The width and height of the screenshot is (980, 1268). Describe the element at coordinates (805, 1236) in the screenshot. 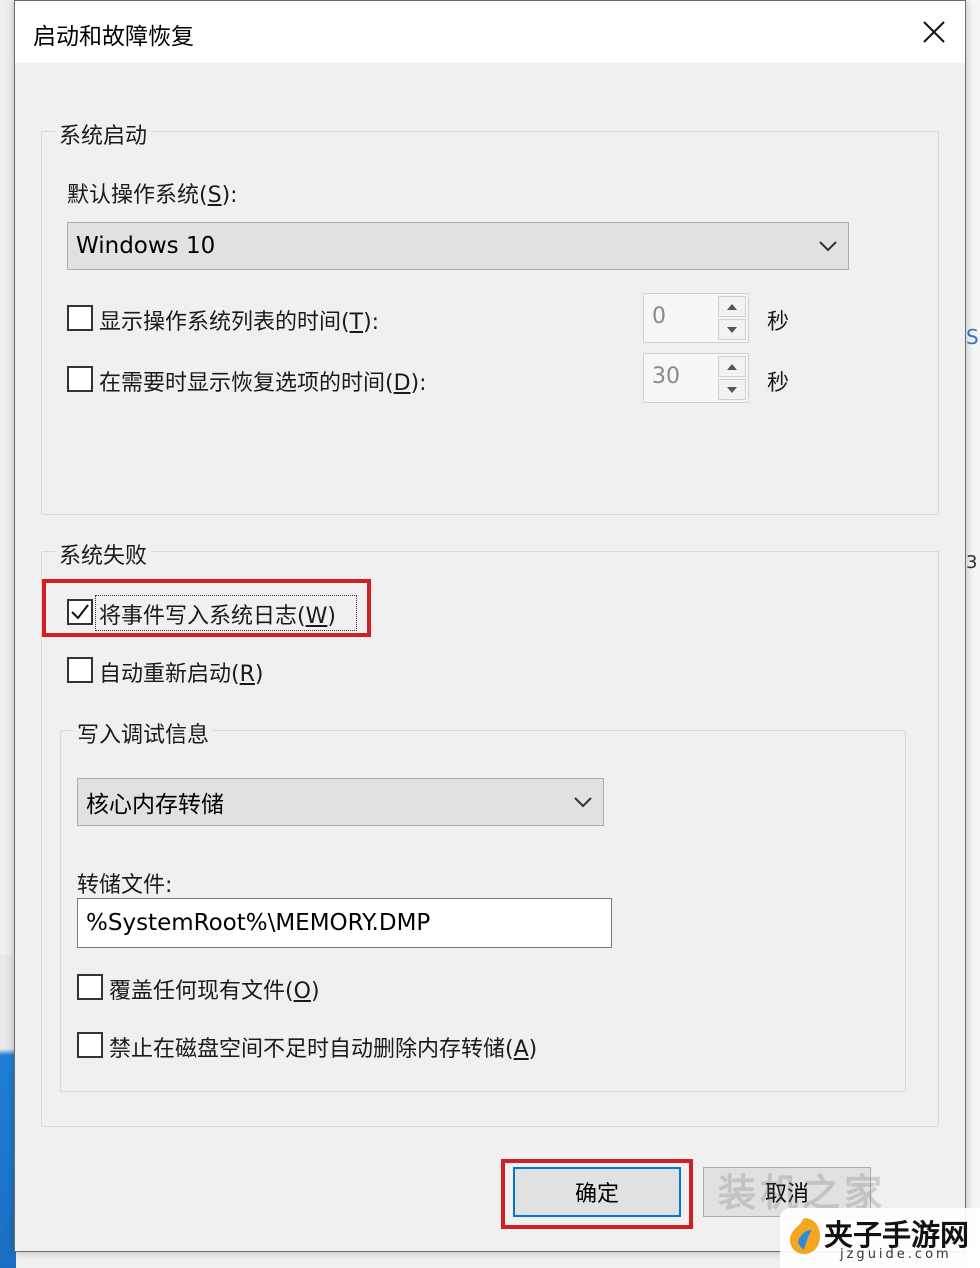

I see `brand-logo-icon` at that location.